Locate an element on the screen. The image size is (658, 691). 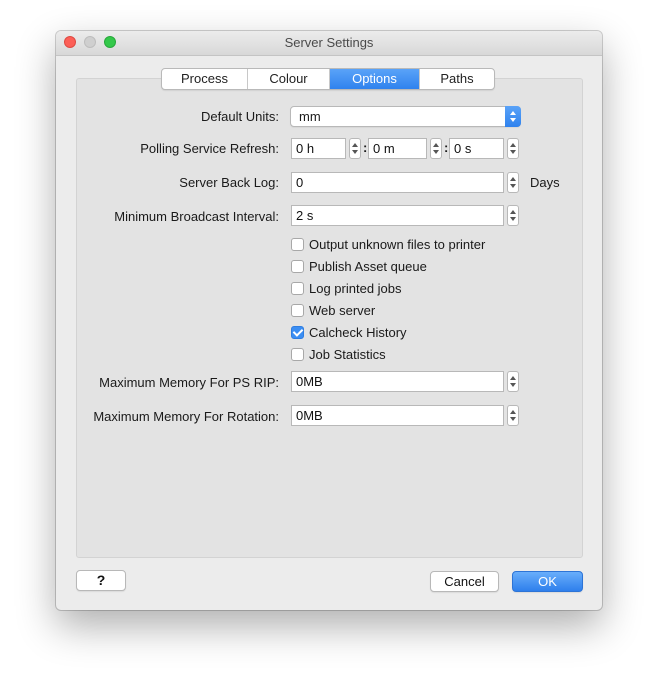
polling-hours-stepper is located at coordinates (355, 148).